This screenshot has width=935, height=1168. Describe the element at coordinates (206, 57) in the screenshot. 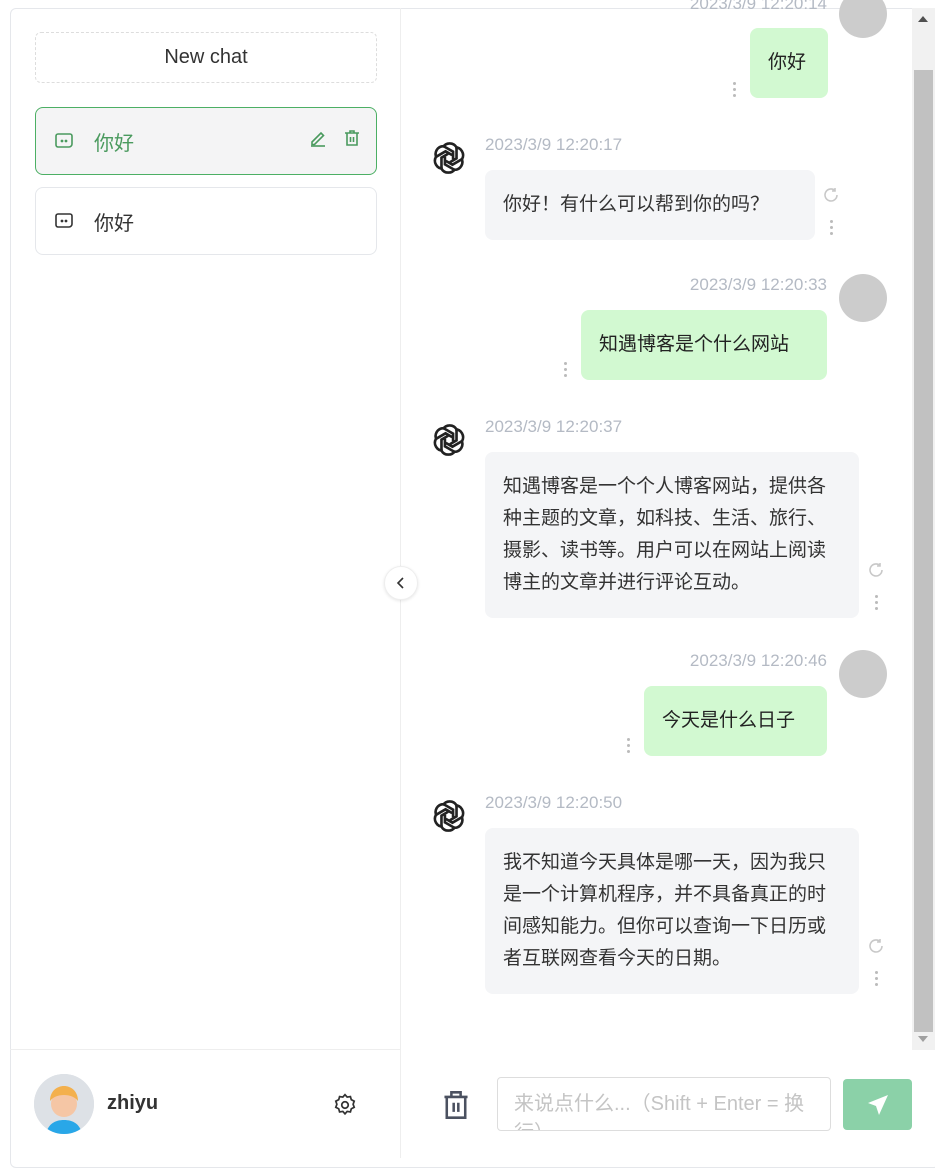

I see `new-chat-button: New chat` at that location.